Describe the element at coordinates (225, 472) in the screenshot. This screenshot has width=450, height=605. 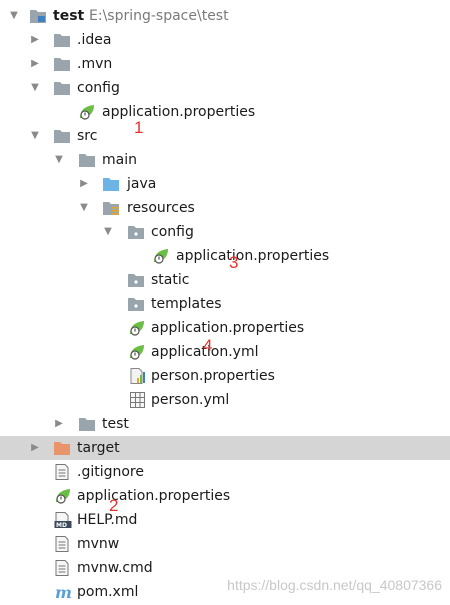
I see `tree-row-gitignore: .gitignore` at that location.